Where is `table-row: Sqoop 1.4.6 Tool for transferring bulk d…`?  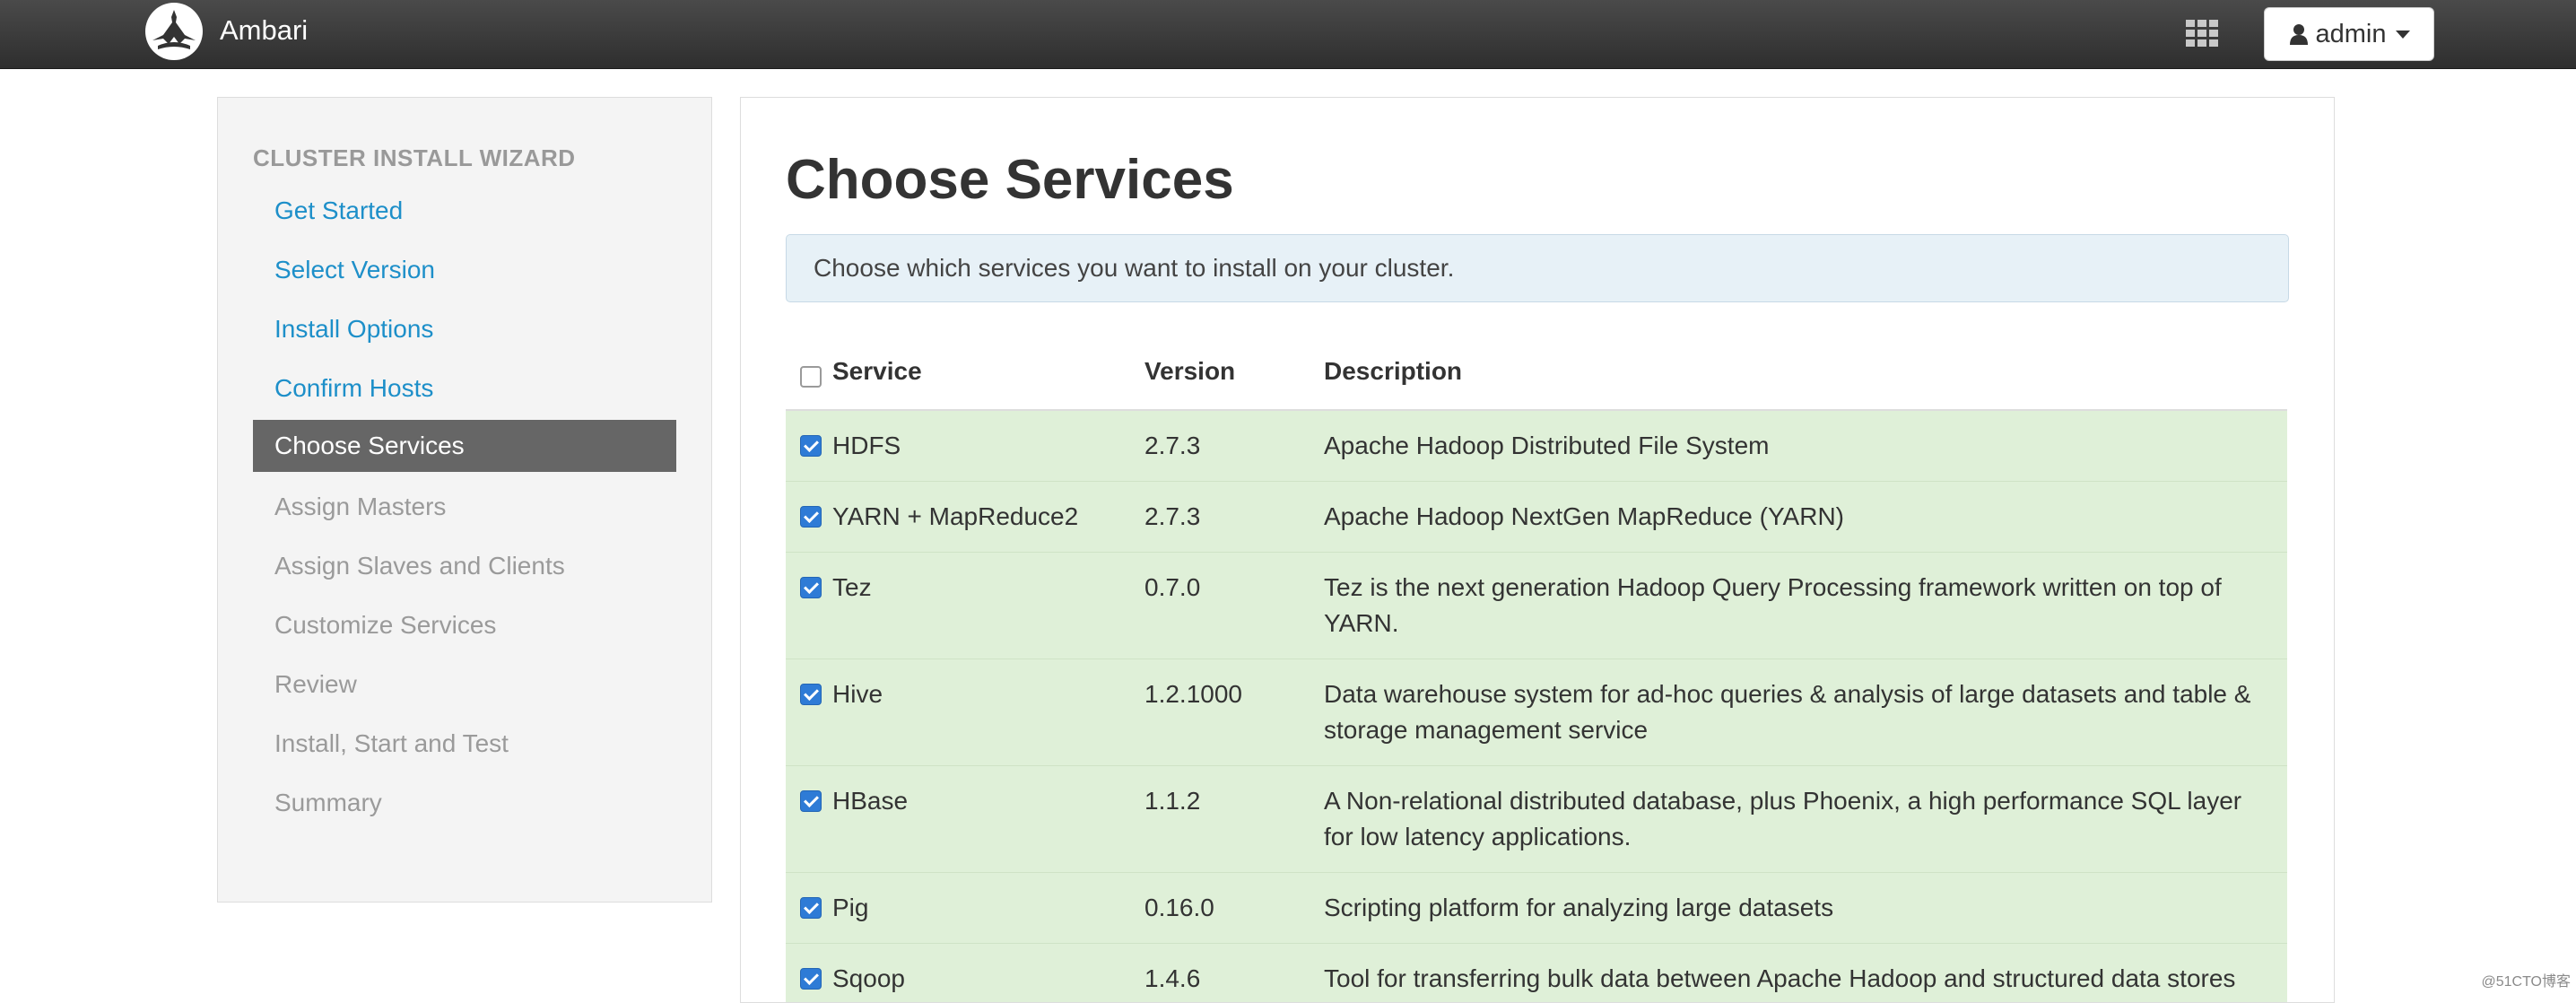
table-row: Sqoop 1.4.6 Tool for transferring bulk d… is located at coordinates (1536, 973).